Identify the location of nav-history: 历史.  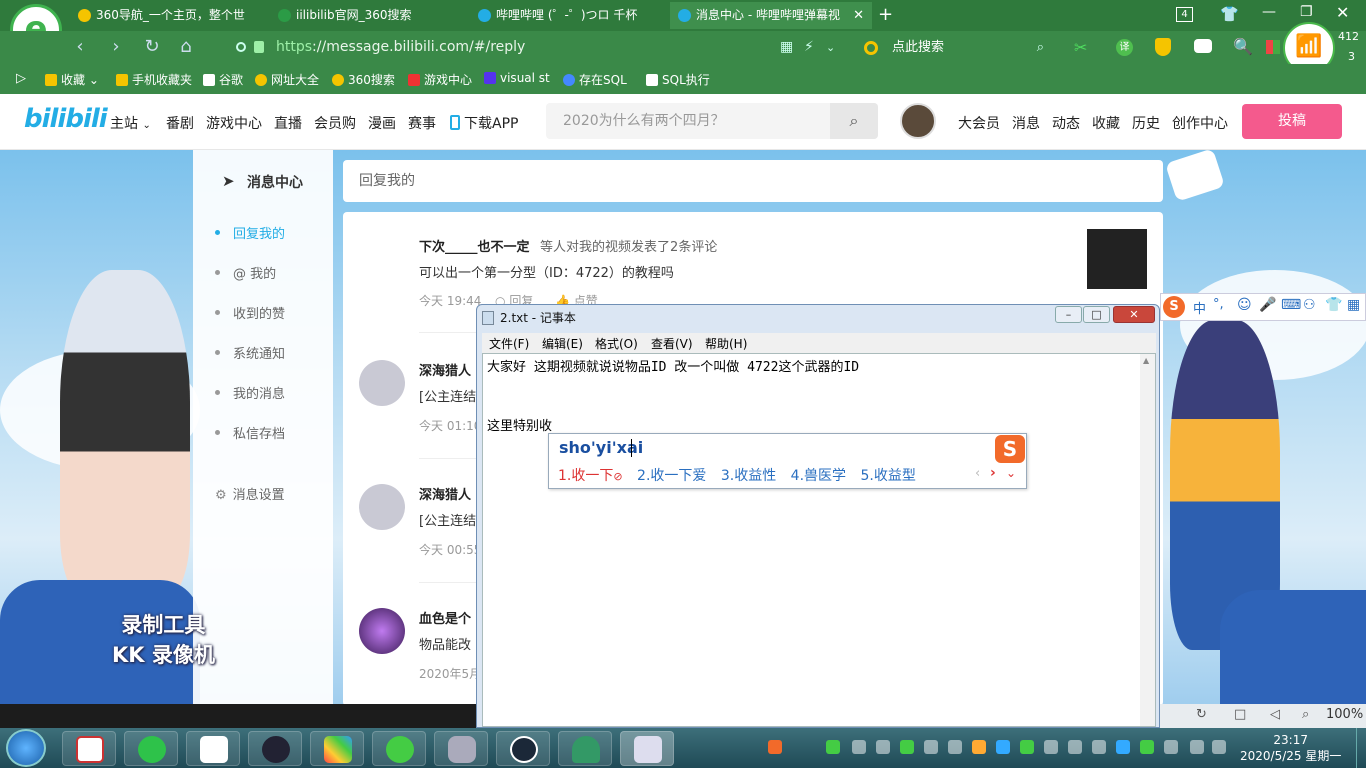
(1146, 123).